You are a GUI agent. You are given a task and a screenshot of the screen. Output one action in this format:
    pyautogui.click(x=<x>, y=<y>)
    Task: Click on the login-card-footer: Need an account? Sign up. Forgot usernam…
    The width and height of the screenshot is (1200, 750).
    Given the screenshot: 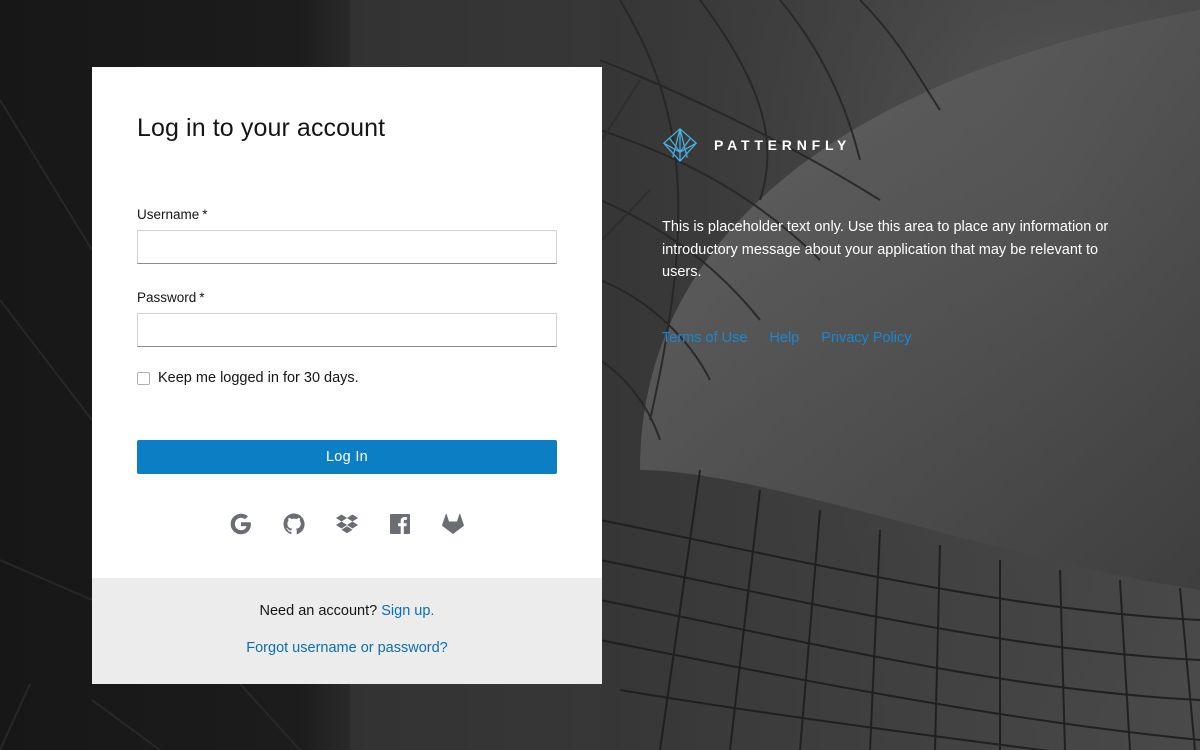 What is the action you would take?
    pyautogui.click(x=347, y=631)
    